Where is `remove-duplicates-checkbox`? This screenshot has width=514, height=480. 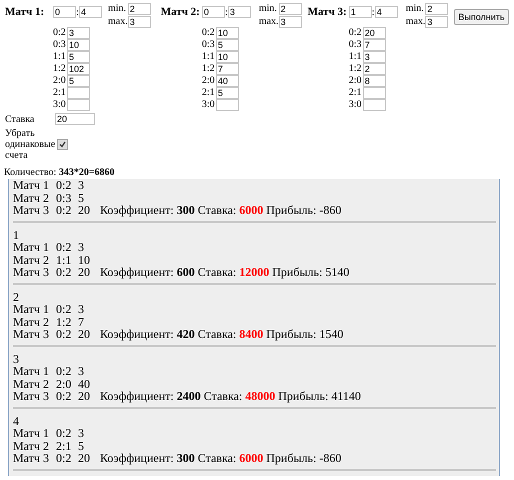 remove-duplicates-checkbox is located at coordinates (62, 144).